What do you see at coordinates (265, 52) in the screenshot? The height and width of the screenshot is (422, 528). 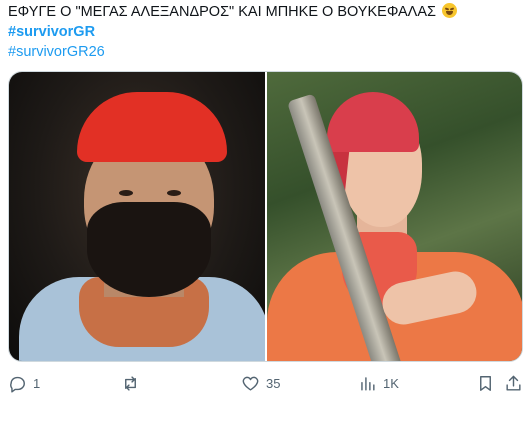 I see `hashtag-survivorgr26-link: #survivorGR26` at bounding box center [265, 52].